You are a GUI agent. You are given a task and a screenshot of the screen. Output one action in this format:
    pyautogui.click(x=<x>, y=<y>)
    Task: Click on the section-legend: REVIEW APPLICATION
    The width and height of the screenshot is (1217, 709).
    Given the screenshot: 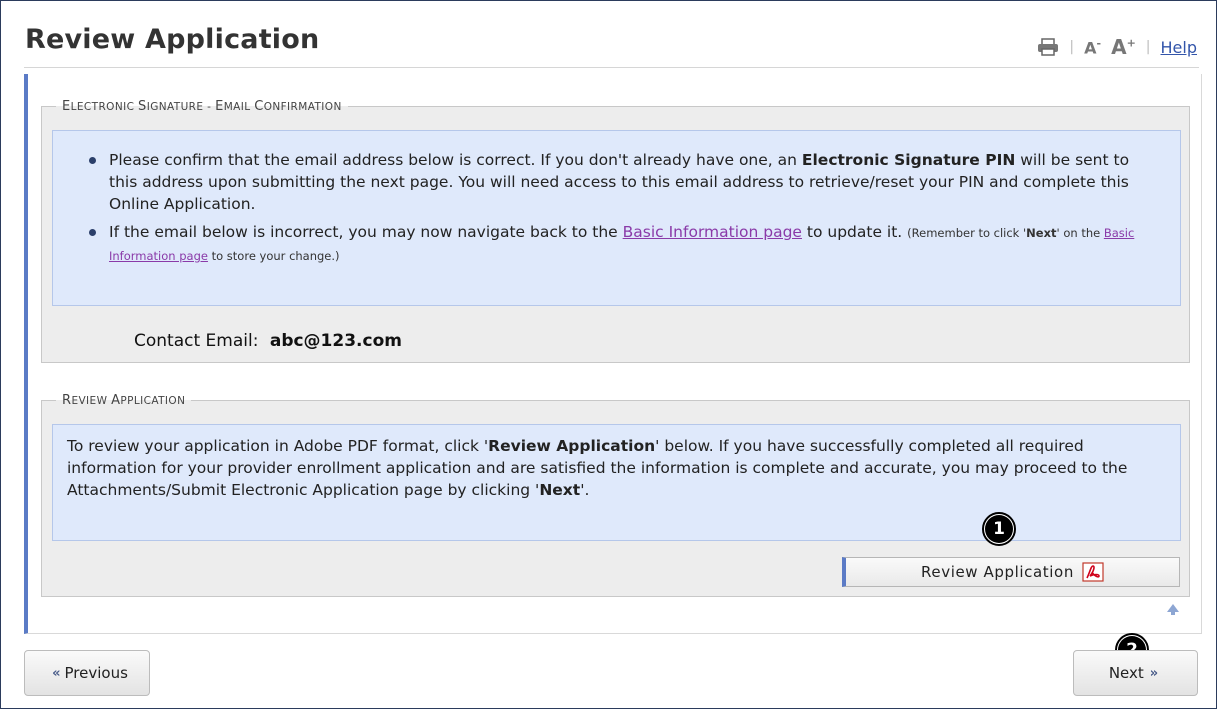 What is the action you would take?
    pyautogui.click(x=124, y=400)
    